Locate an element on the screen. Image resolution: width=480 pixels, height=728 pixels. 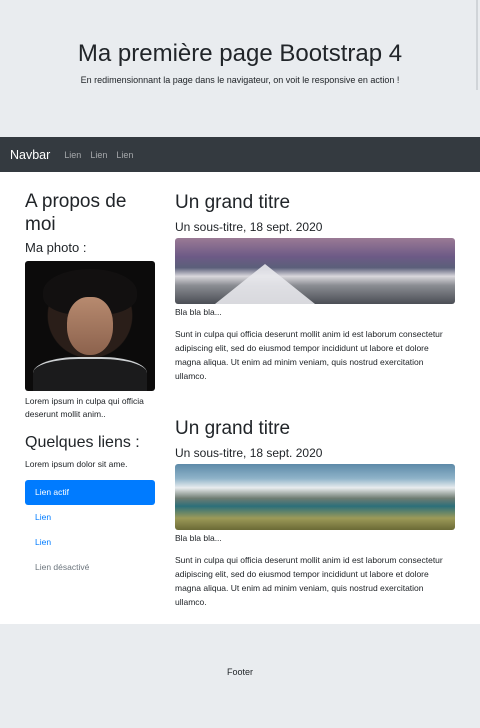
nav-pill-link-2: Lien is located at coordinates (90, 542).